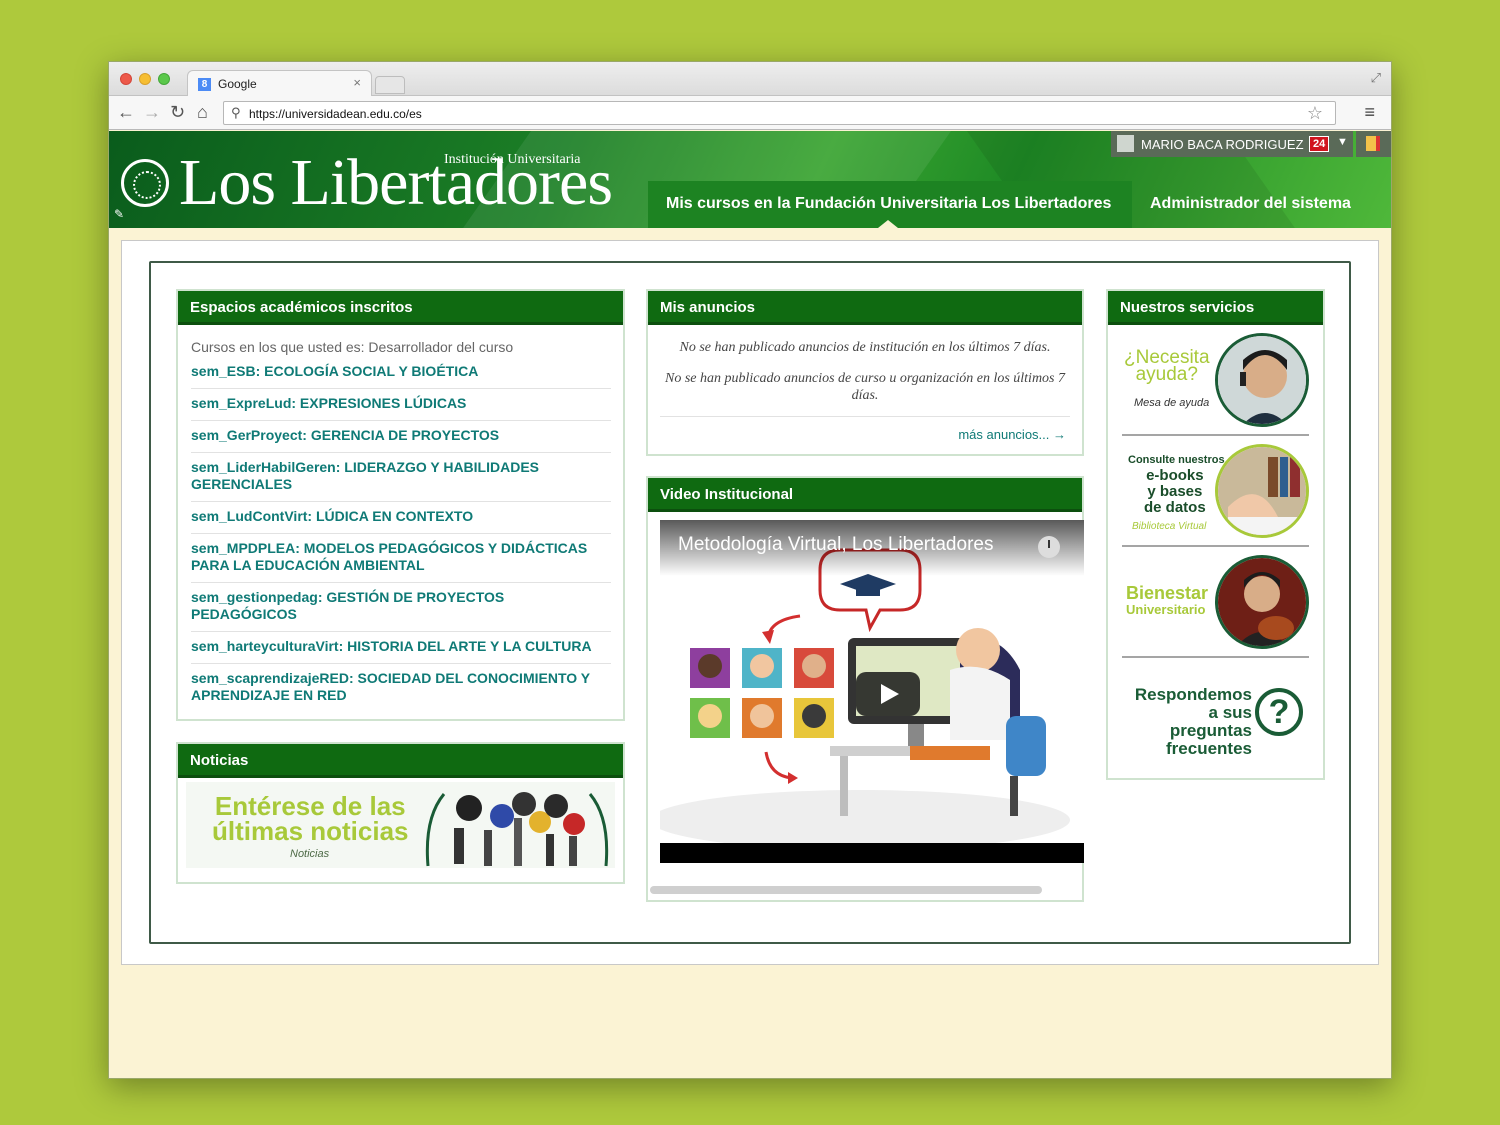 This screenshot has width=1500, height=1125. What do you see at coordinates (846, 890) in the screenshot?
I see `horizontal-scrollbar` at bounding box center [846, 890].